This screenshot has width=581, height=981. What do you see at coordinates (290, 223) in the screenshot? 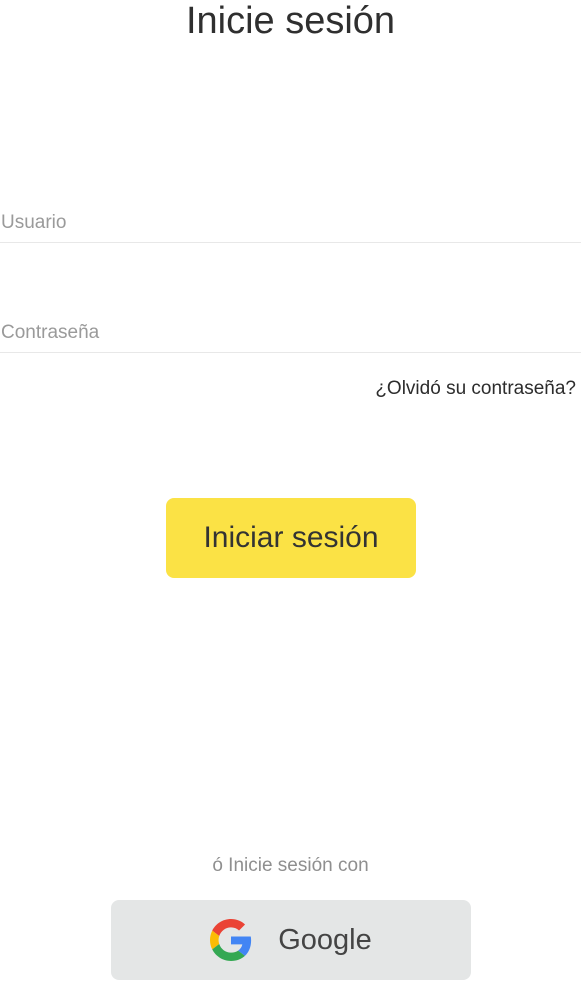
I see `username-input` at bounding box center [290, 223].